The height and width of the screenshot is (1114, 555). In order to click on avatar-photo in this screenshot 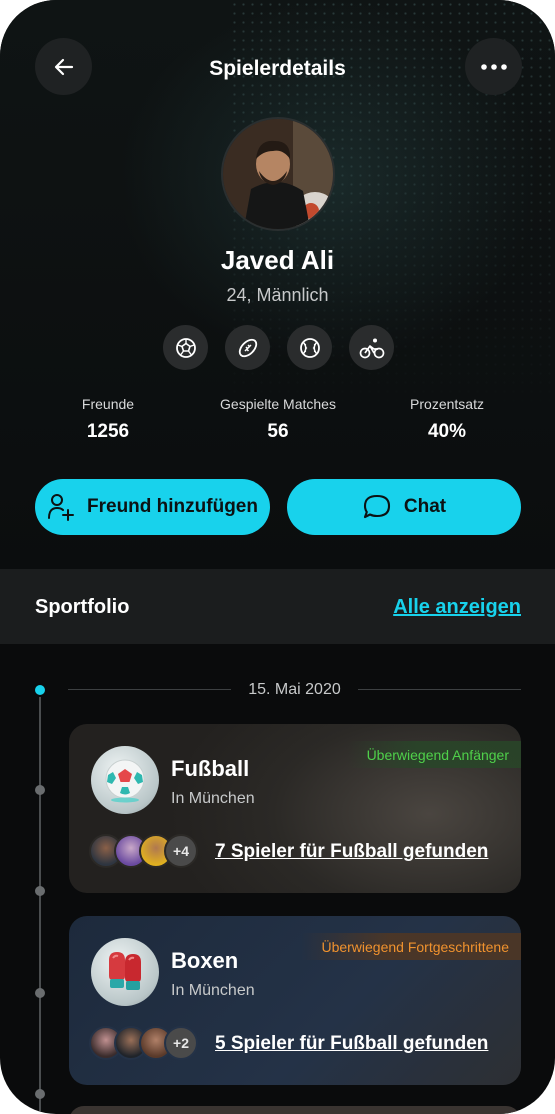, I will do `click(278, 174)`.